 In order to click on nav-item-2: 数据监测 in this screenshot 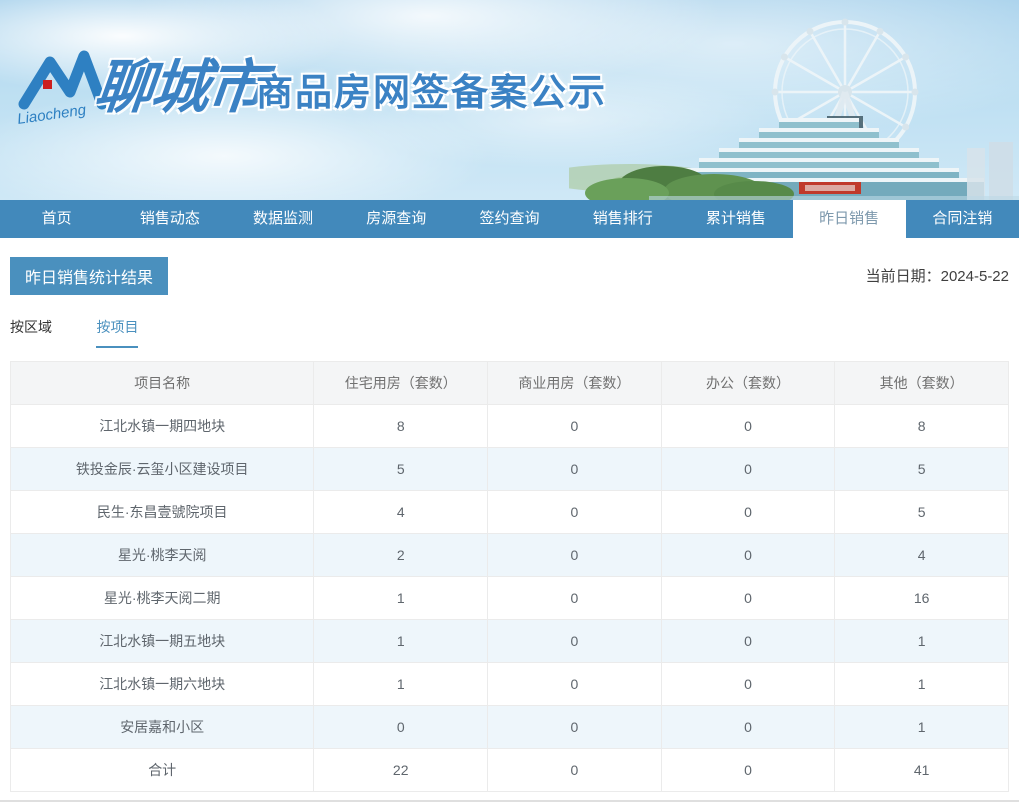, I will do `click(282, 219)`.